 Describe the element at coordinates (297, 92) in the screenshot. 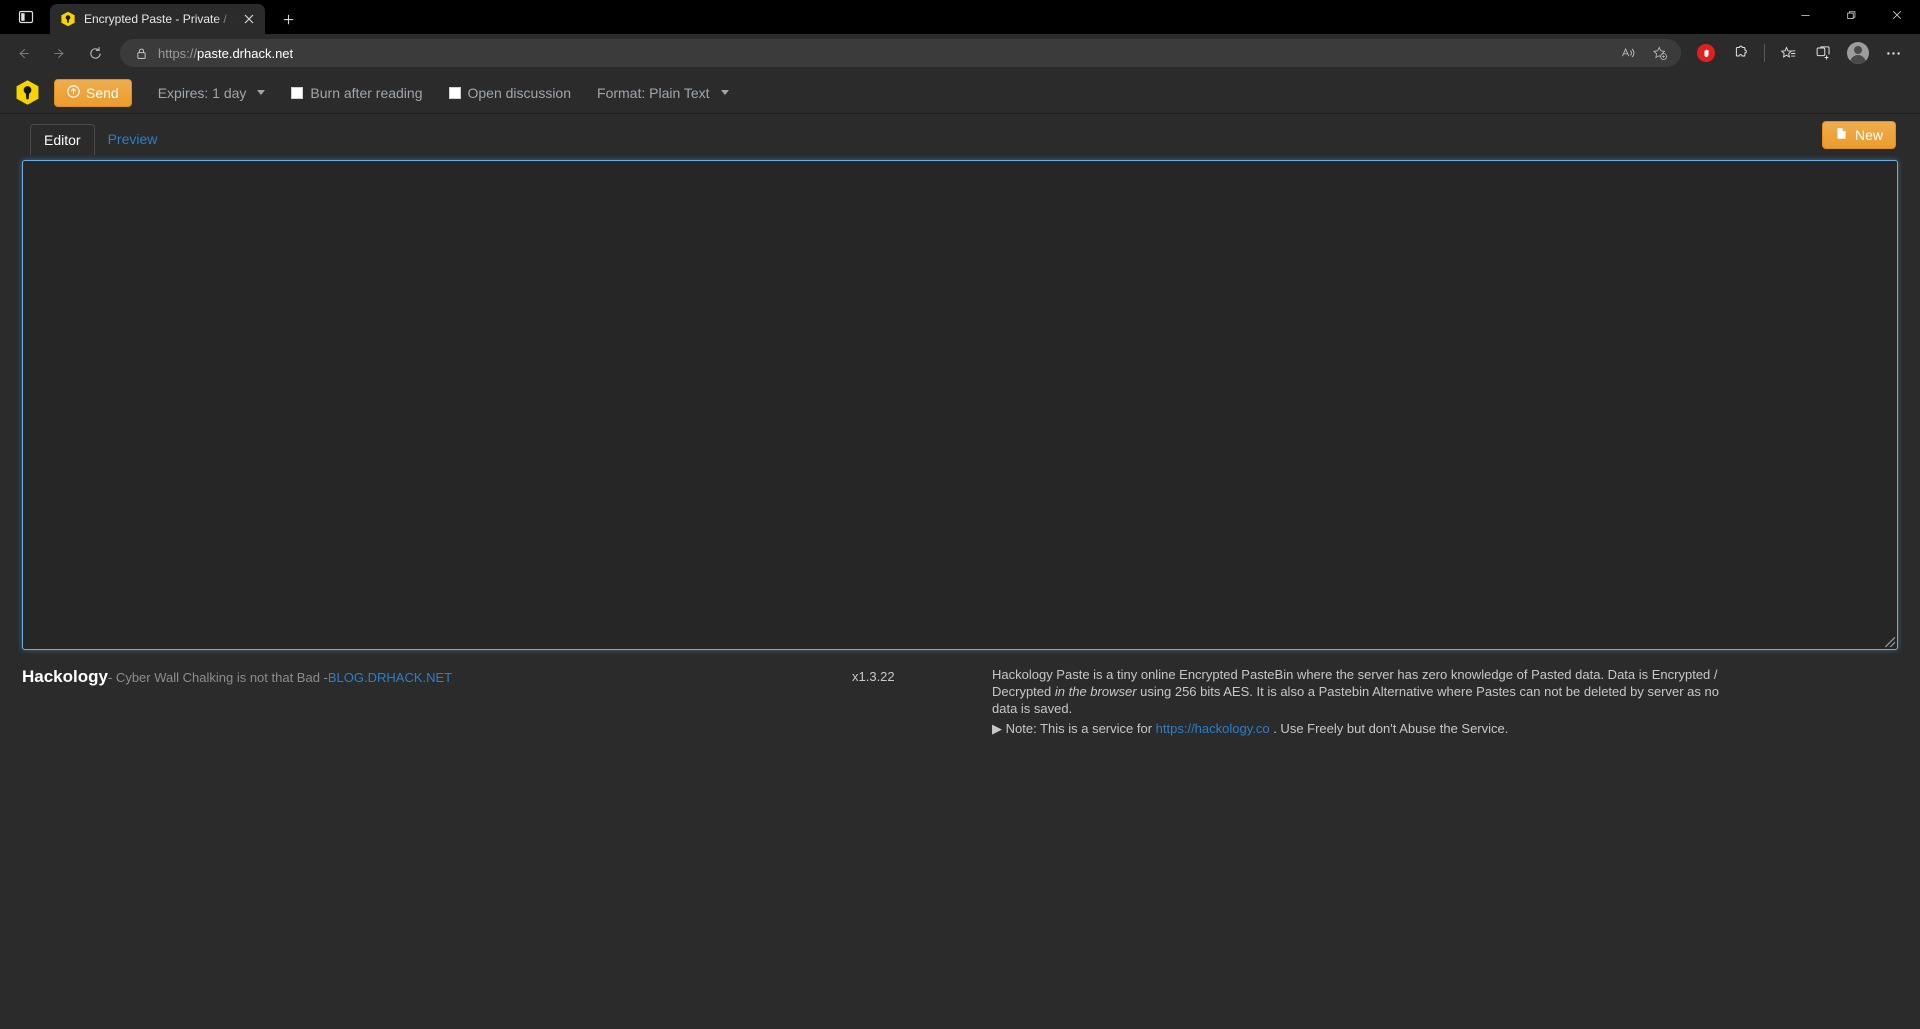

I see `checkbox-burn` at that location.